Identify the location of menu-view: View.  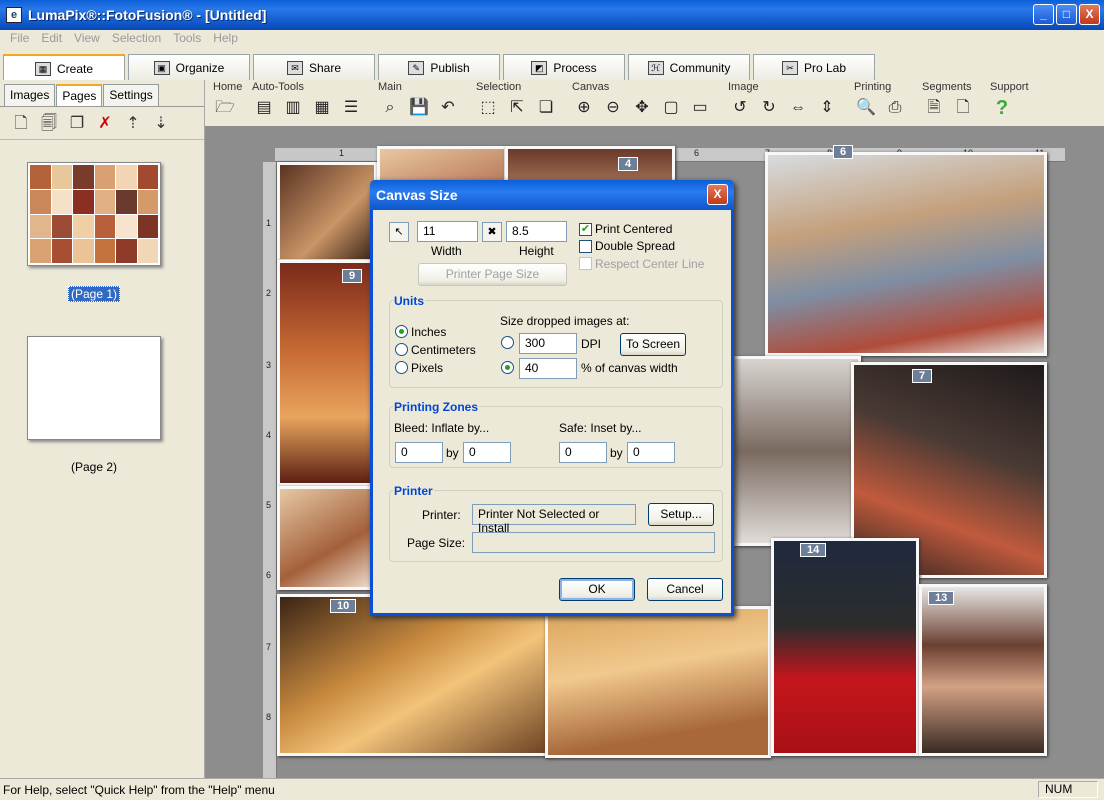
(87, 39).